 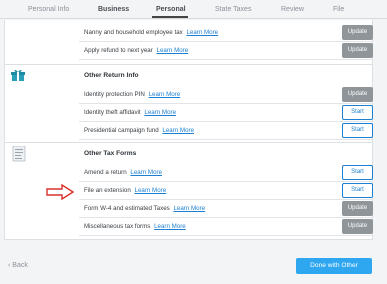 I want to click on tab-file: File, so click(x=338, y=9).